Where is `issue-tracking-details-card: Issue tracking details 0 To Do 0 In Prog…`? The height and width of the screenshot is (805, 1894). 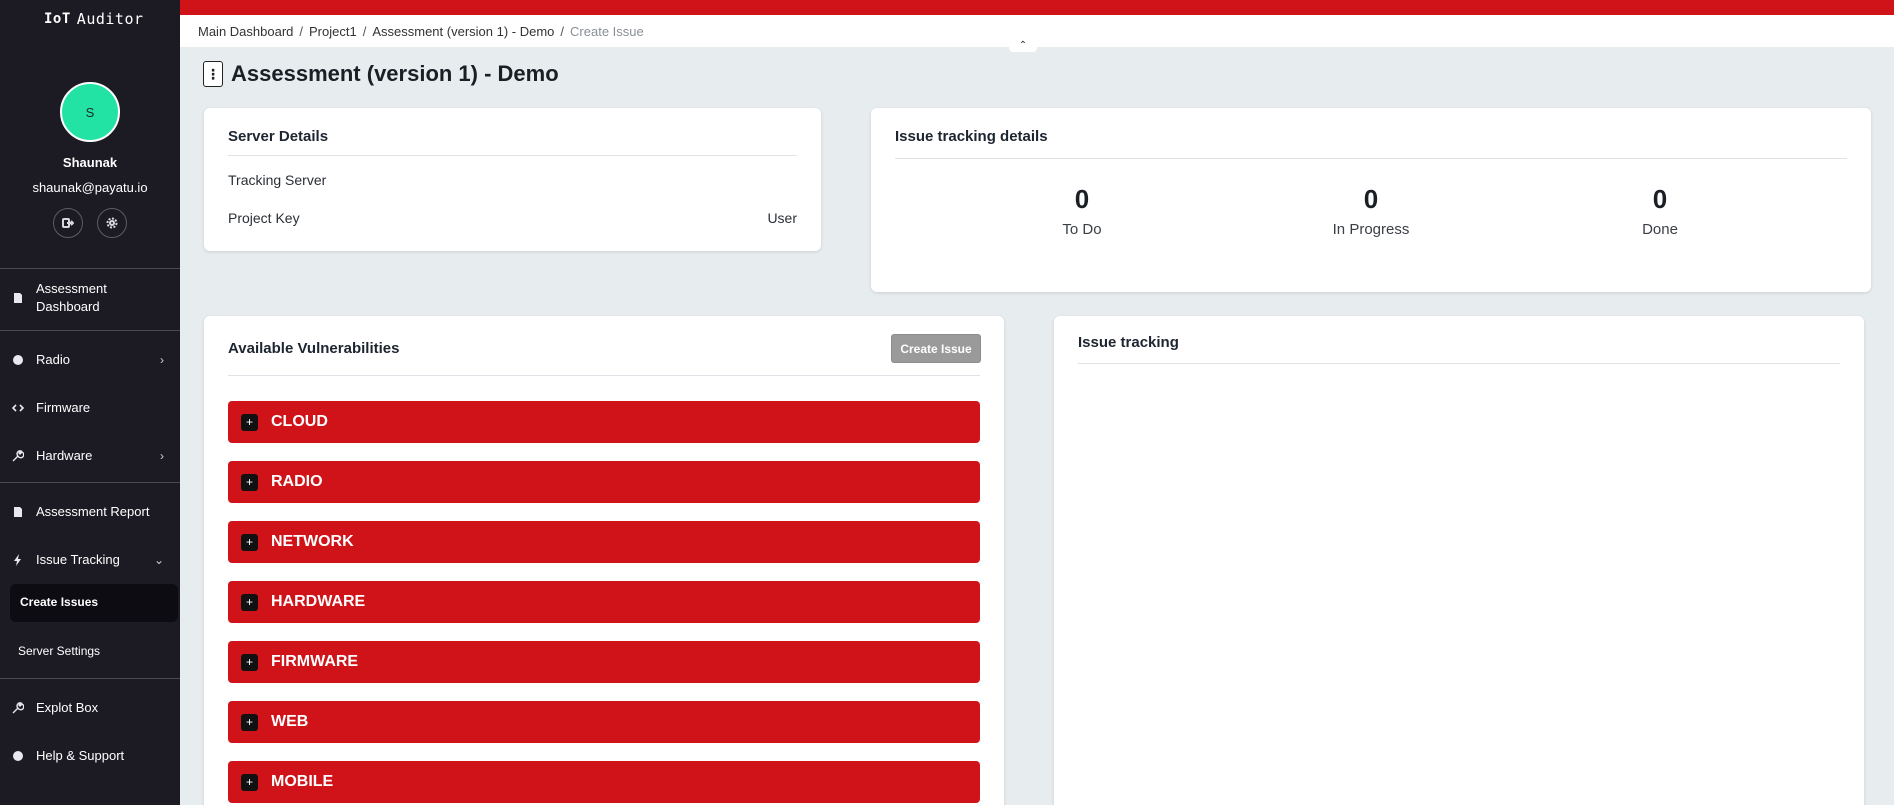
issue-tracking-details-card: Issue tracking details 0 To Do 0 In Prog… is located at coordinates (1371, 200).